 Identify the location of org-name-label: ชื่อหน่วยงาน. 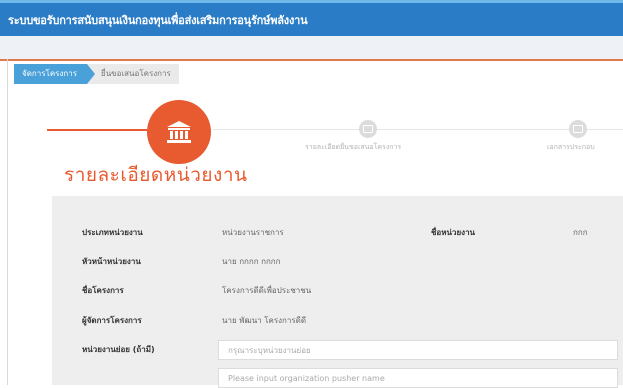
(453, 232).